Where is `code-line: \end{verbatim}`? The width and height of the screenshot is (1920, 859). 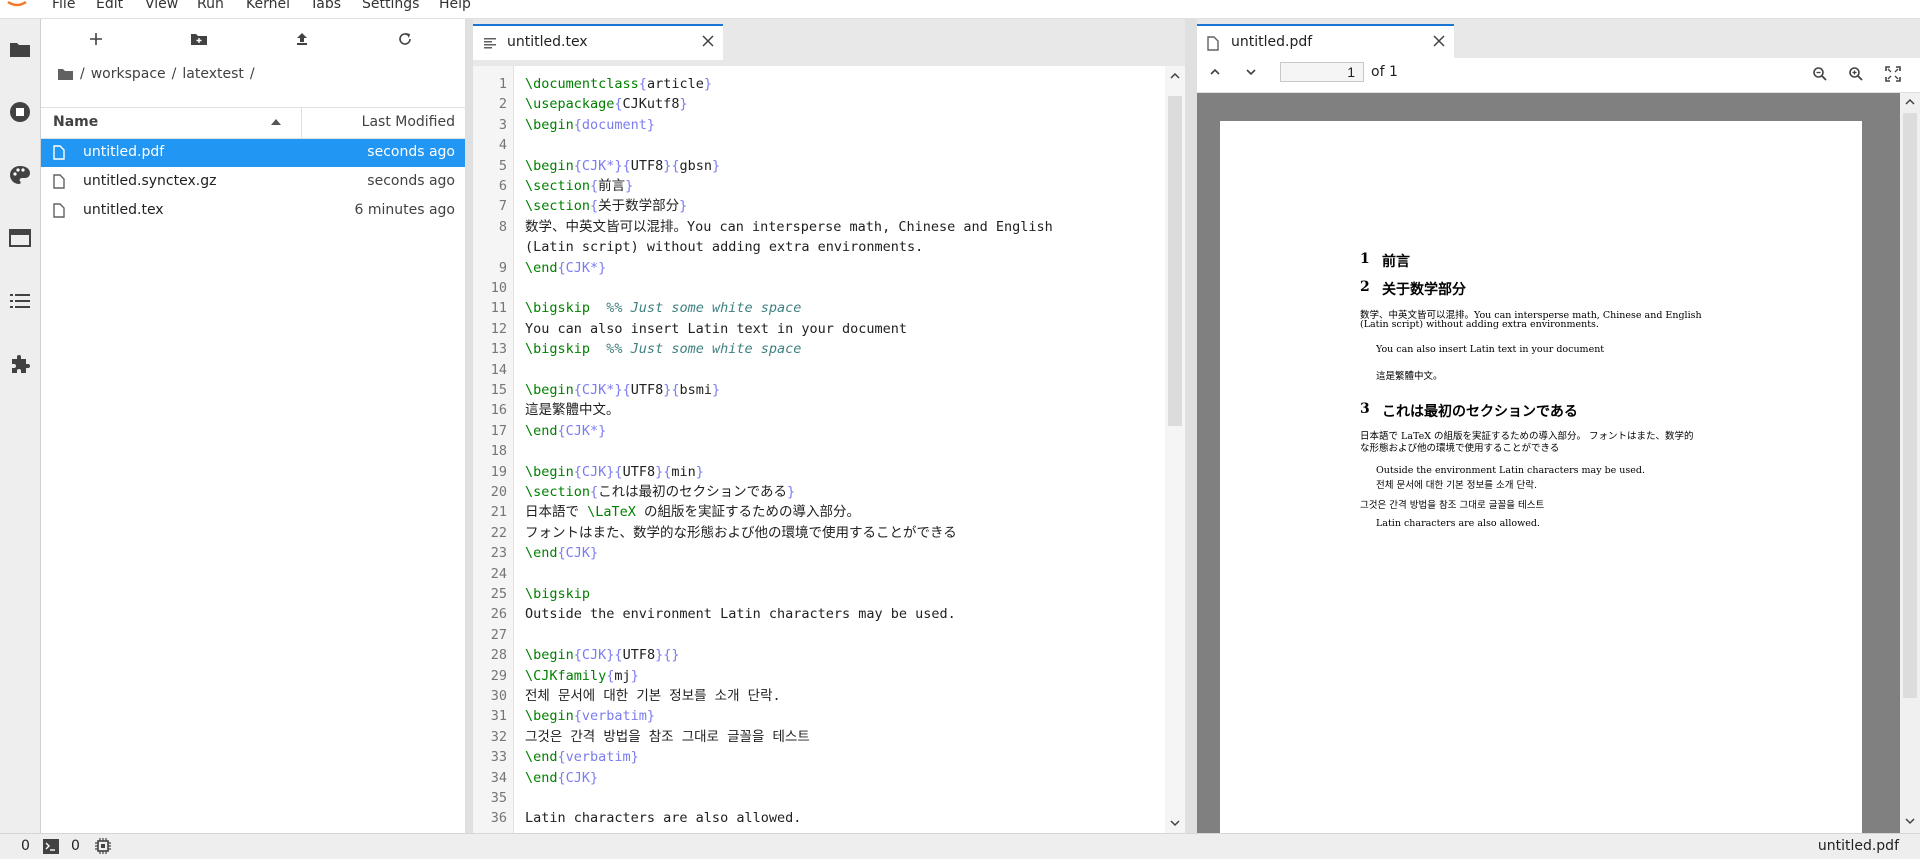 code-line: \end{verbatim} is located at coordinates (582, 757).